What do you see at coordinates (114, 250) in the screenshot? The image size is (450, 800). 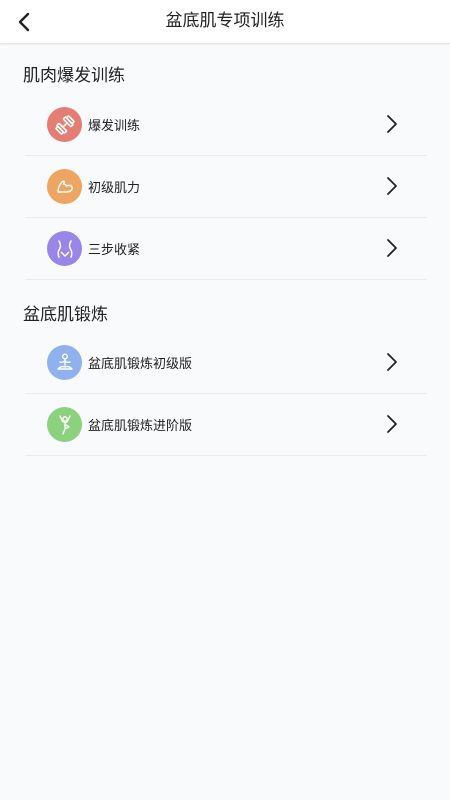 I see `item-label: 三步收紧` at bounding box center [114, 250].